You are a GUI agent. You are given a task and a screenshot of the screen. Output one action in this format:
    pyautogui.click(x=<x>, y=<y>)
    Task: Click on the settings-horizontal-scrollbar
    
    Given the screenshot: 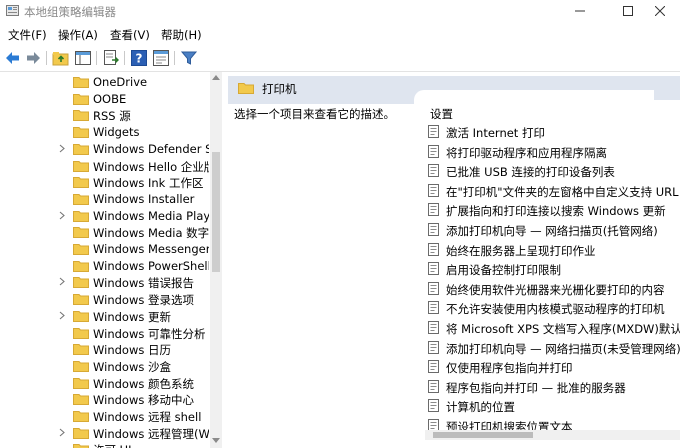 What is the action you would take?
    pyautogui.click(x=552, y=435)
    